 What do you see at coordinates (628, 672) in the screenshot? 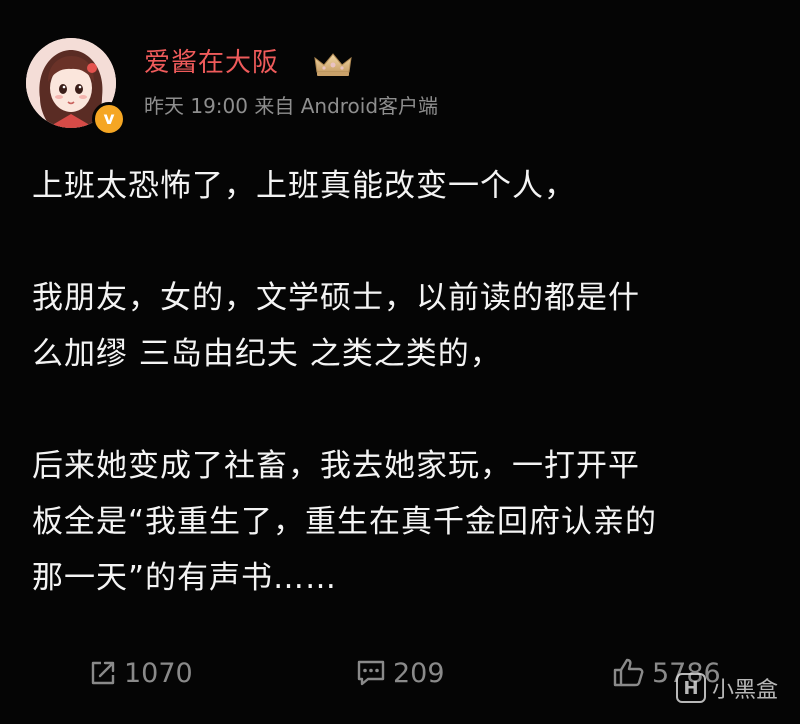
I see `thumbs-up-icon` at bounding box center [628, 672].